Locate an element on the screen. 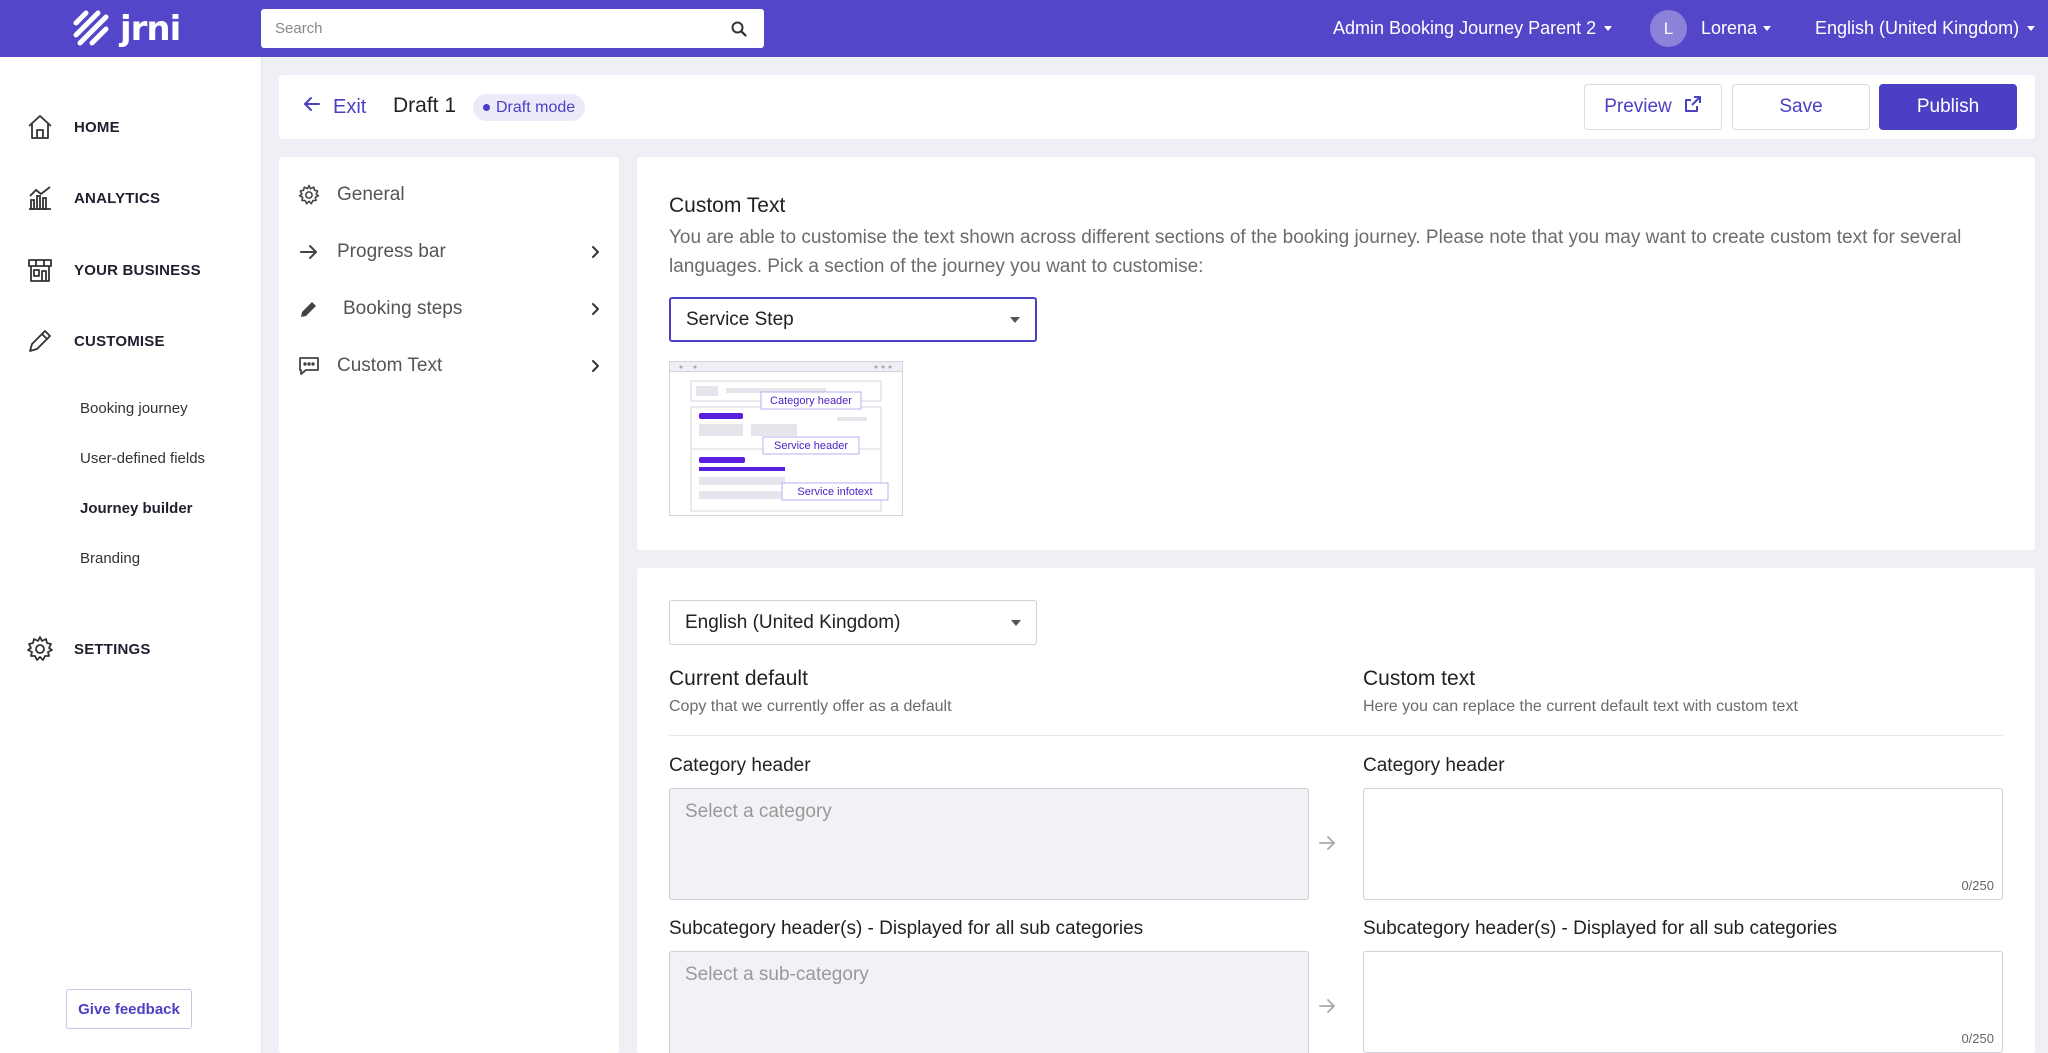  settings-item-booking-steps: Booking steps is located at coordinates (450, 309).